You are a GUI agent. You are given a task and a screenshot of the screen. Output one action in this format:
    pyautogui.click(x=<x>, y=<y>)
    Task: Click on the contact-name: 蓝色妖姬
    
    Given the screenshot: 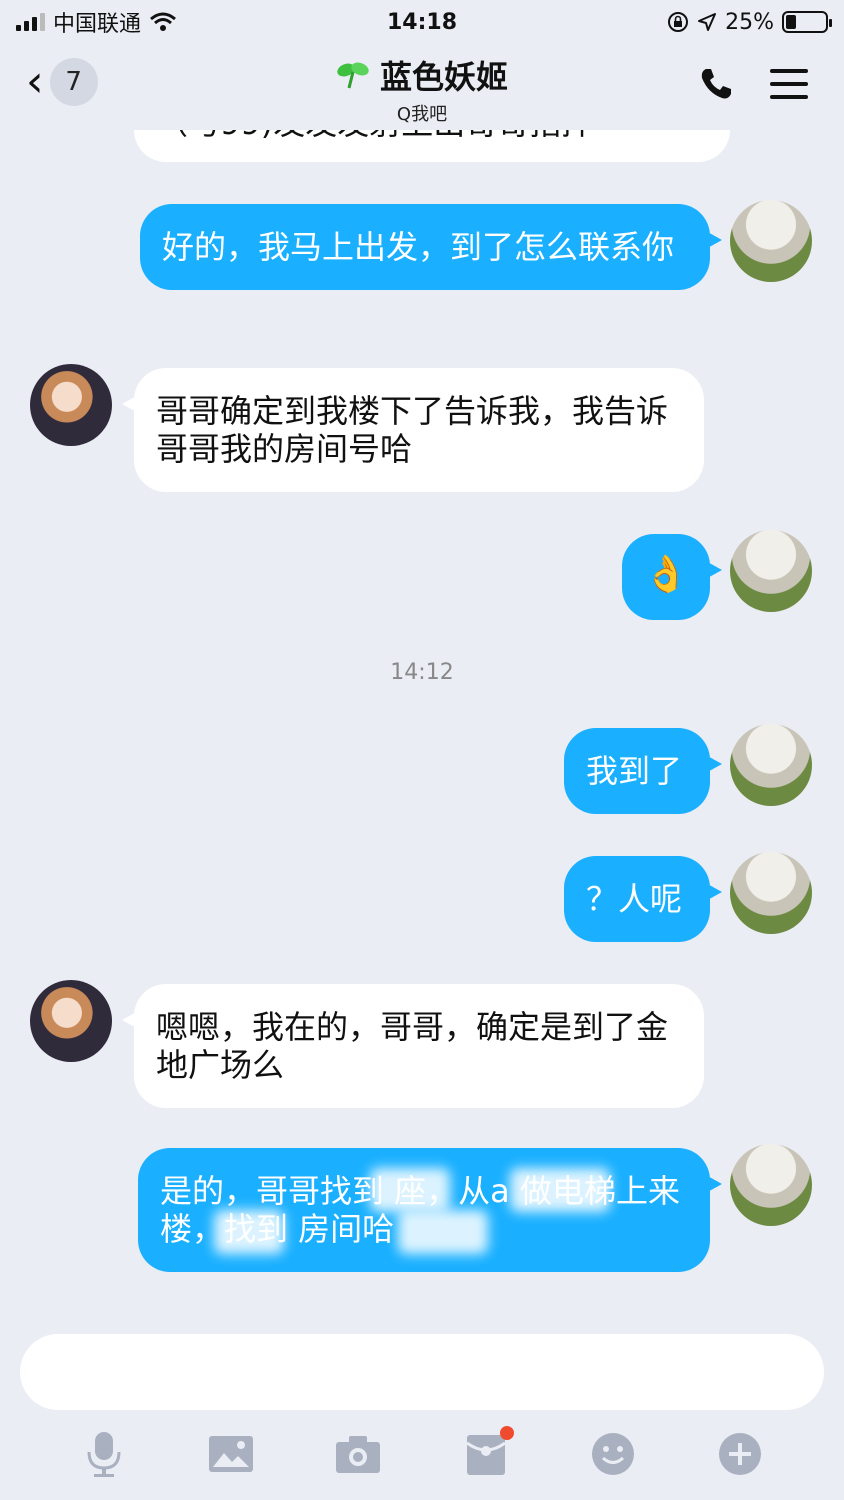 What is the action you would take?
    pyautogui.click(x=443, y=77)
    